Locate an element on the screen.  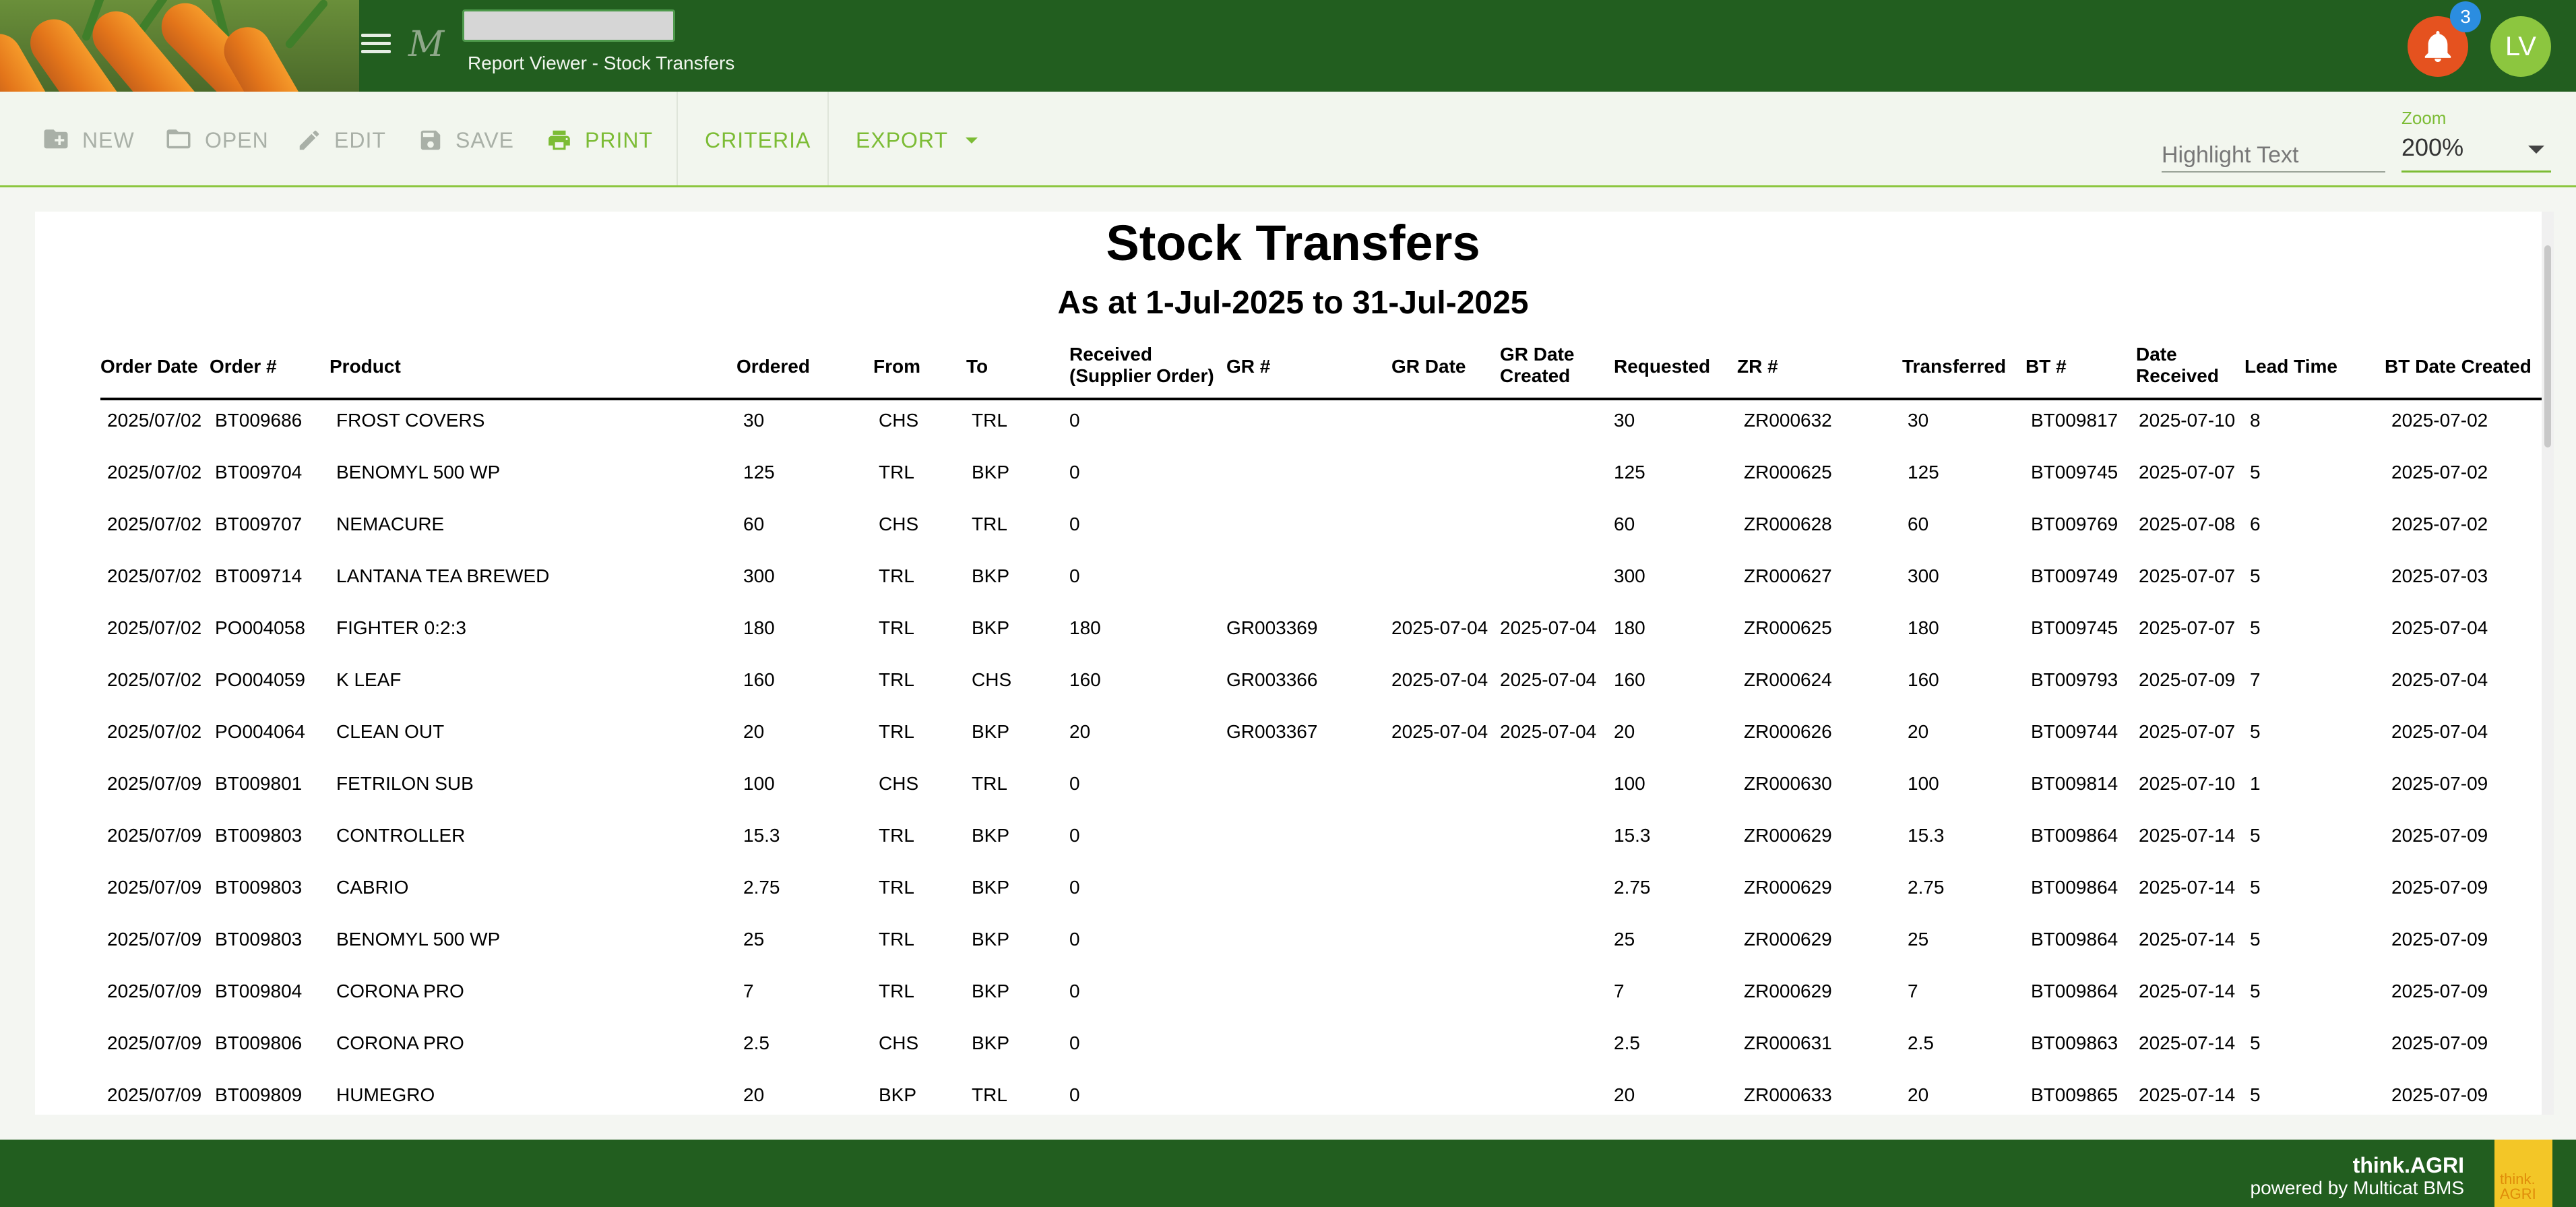
table-cell: 2025-07-04 is located at coordinates (1439, 627).